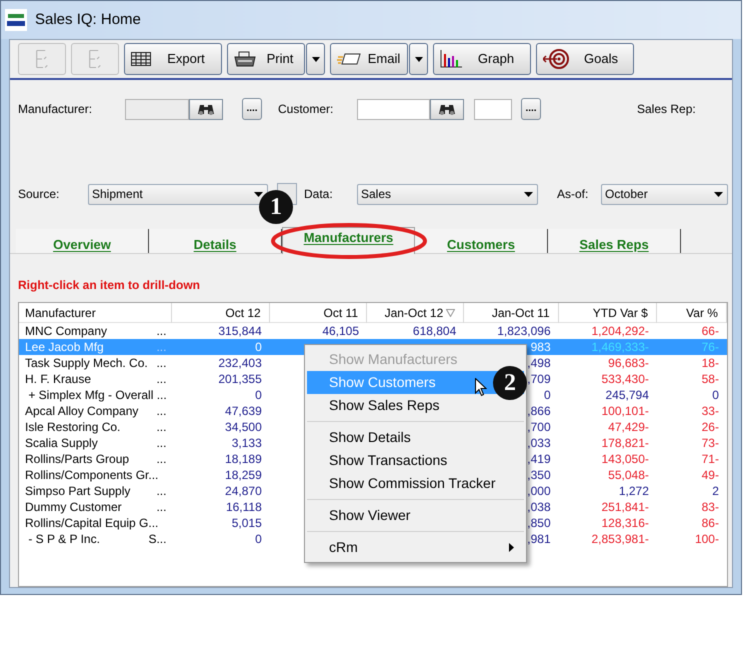 The width and height of the screenshot is (755, 651). Describe the element at coordinates (539, 475) in the screenshot. I see `table-cell: ,350` at that location.